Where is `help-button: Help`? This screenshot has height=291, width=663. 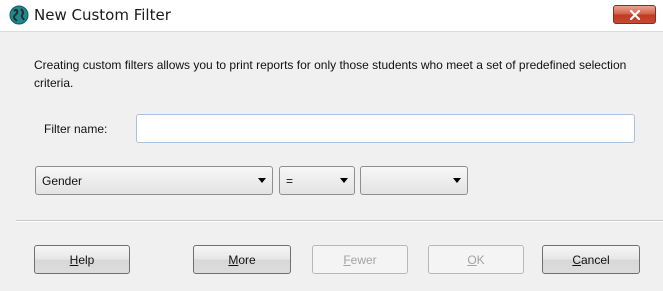 help-button: Help is located at coordinates (82, 259).